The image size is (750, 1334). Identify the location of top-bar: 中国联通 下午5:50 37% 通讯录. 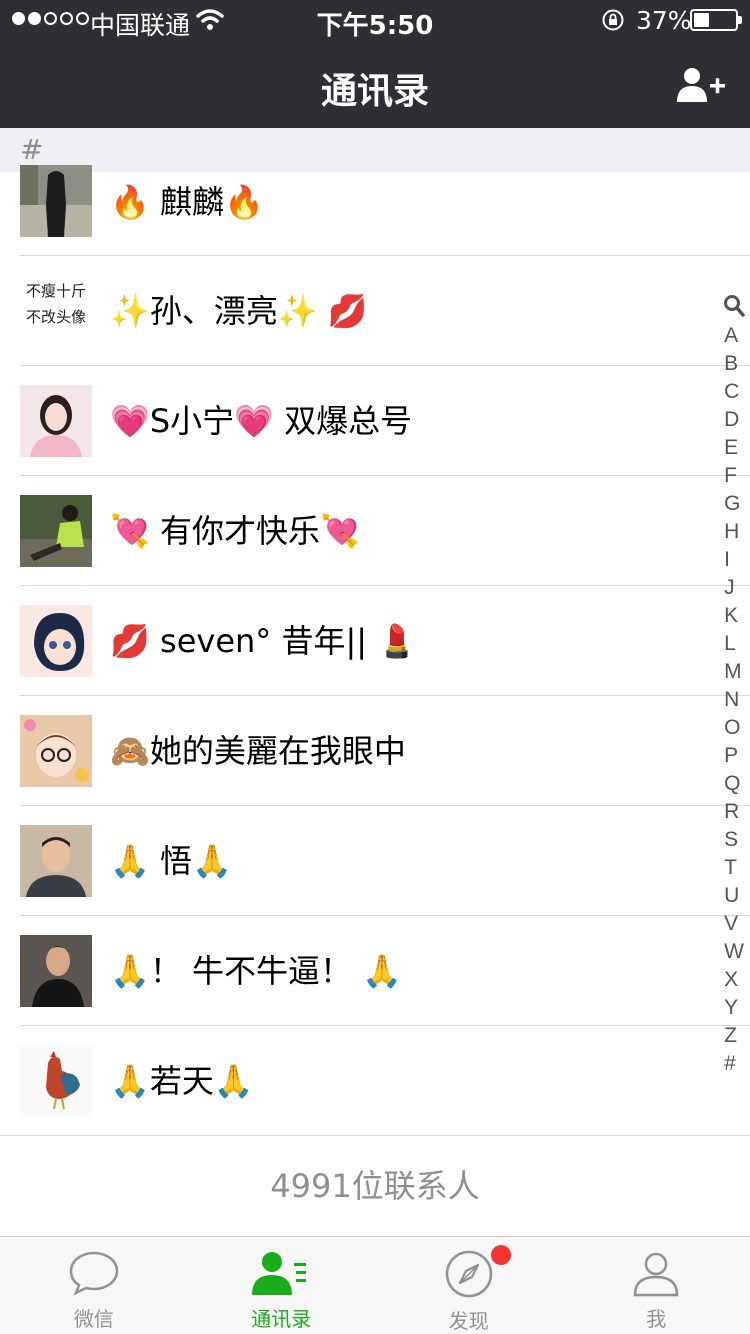
(375, 64).